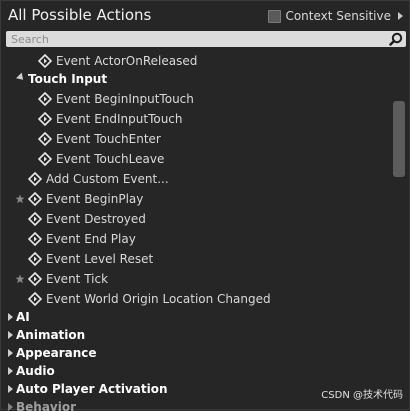  Describe the element at coordinates (158, 299) in the screenshot. I see `list-item-label: Event World Origin Location Changed` at that location.